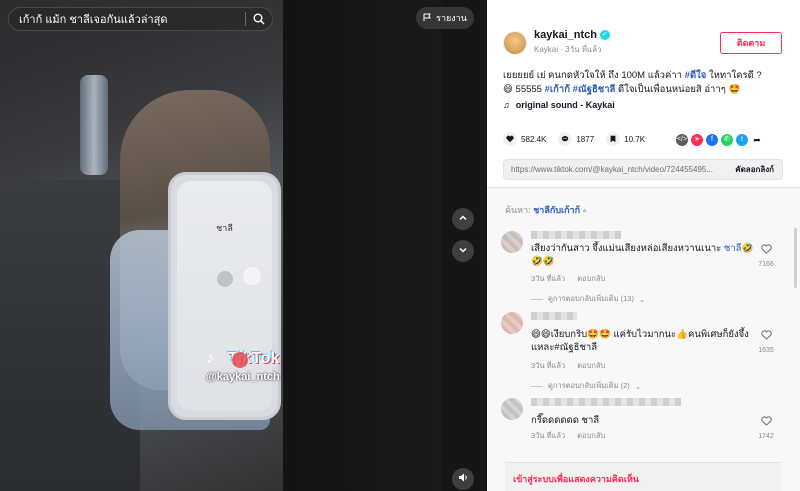 The height and width of the screenshot is (491, 800). I want to click on search-hint-keyword: ชาลีกับเก้าก้, so click(556, 210).